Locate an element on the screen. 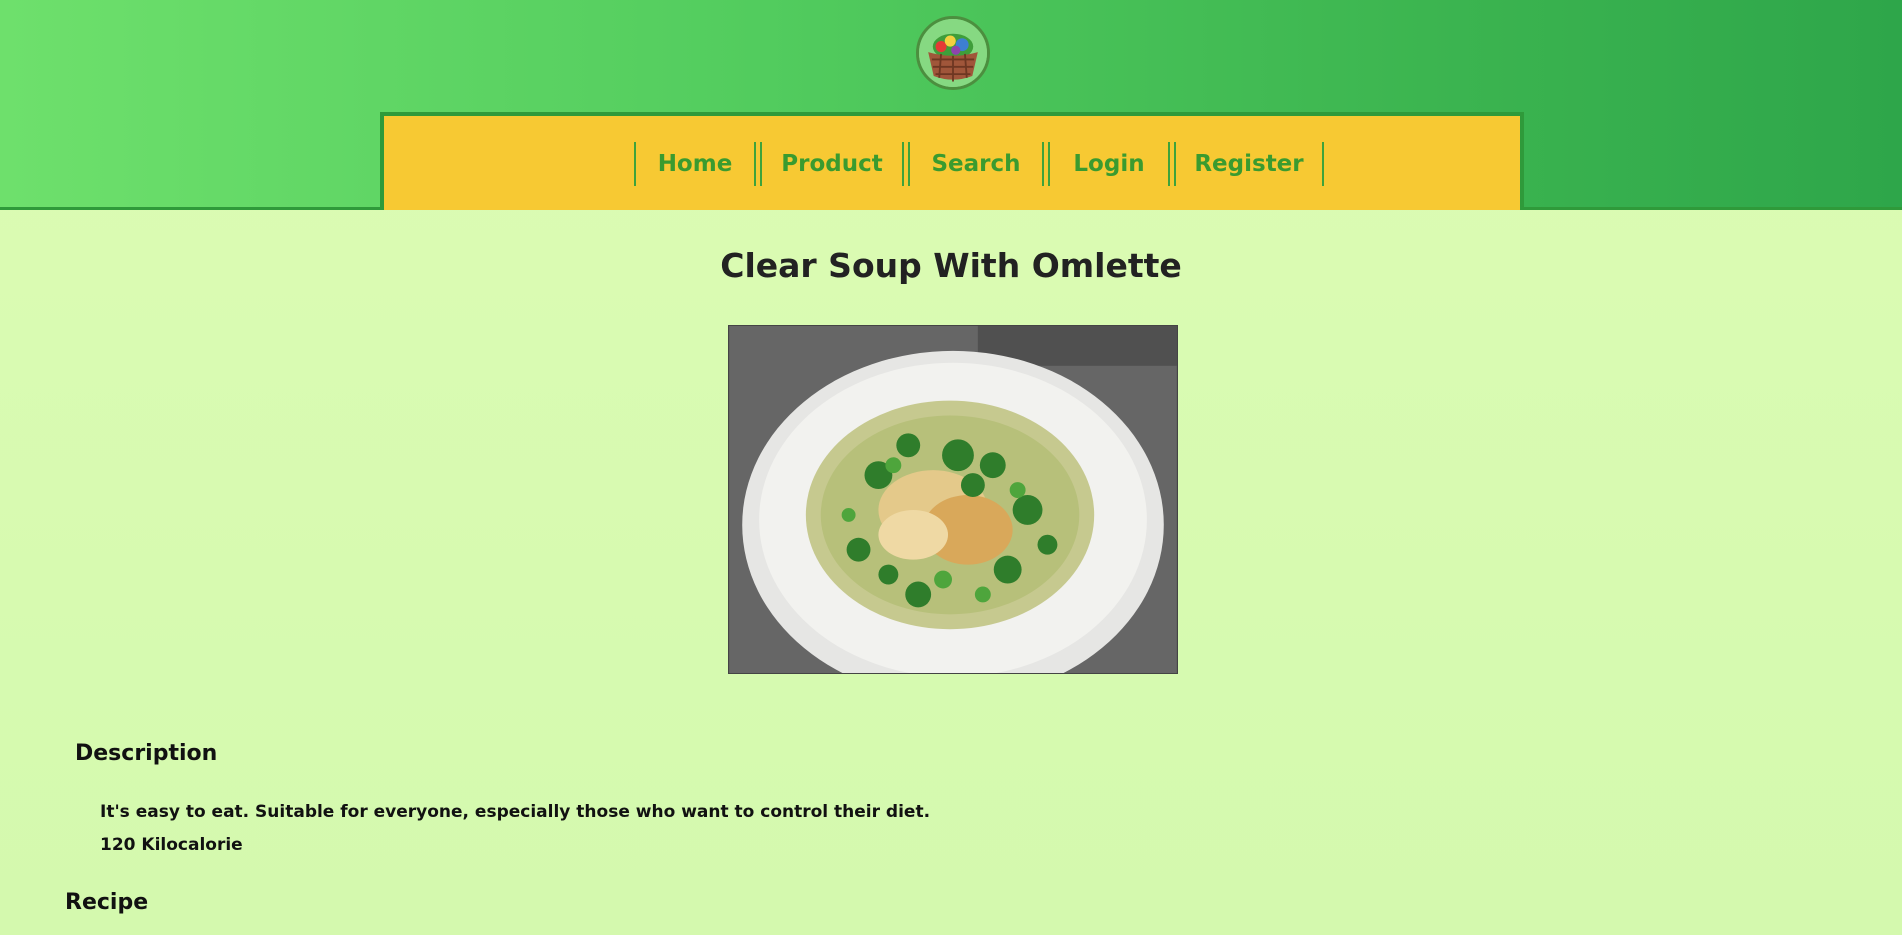 This screenshot has width=1902, height=935. nav-search-link: Search is located at coordinates (976, 164).